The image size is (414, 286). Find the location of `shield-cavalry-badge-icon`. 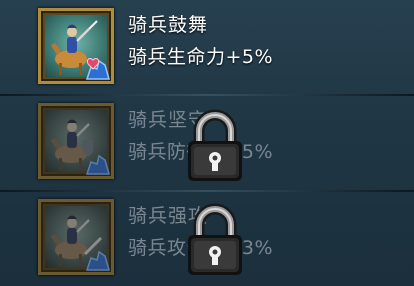

shield-cavalry-badge-icon is located at coordinates (98, 163).